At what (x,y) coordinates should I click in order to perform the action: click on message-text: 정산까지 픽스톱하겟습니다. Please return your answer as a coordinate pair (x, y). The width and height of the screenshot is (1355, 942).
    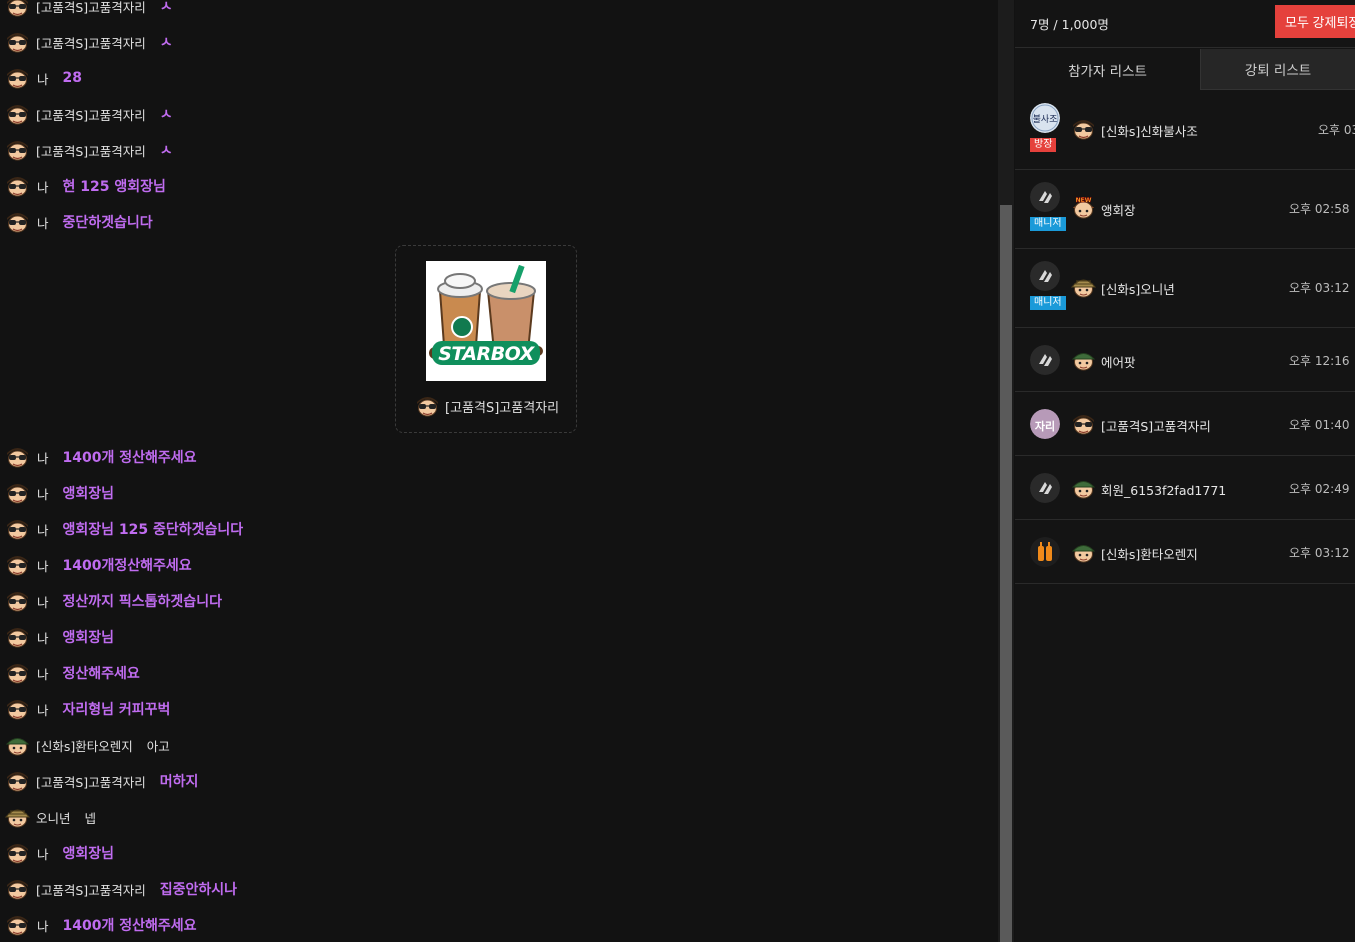
    Looking at the image, I should click on (142, 602).